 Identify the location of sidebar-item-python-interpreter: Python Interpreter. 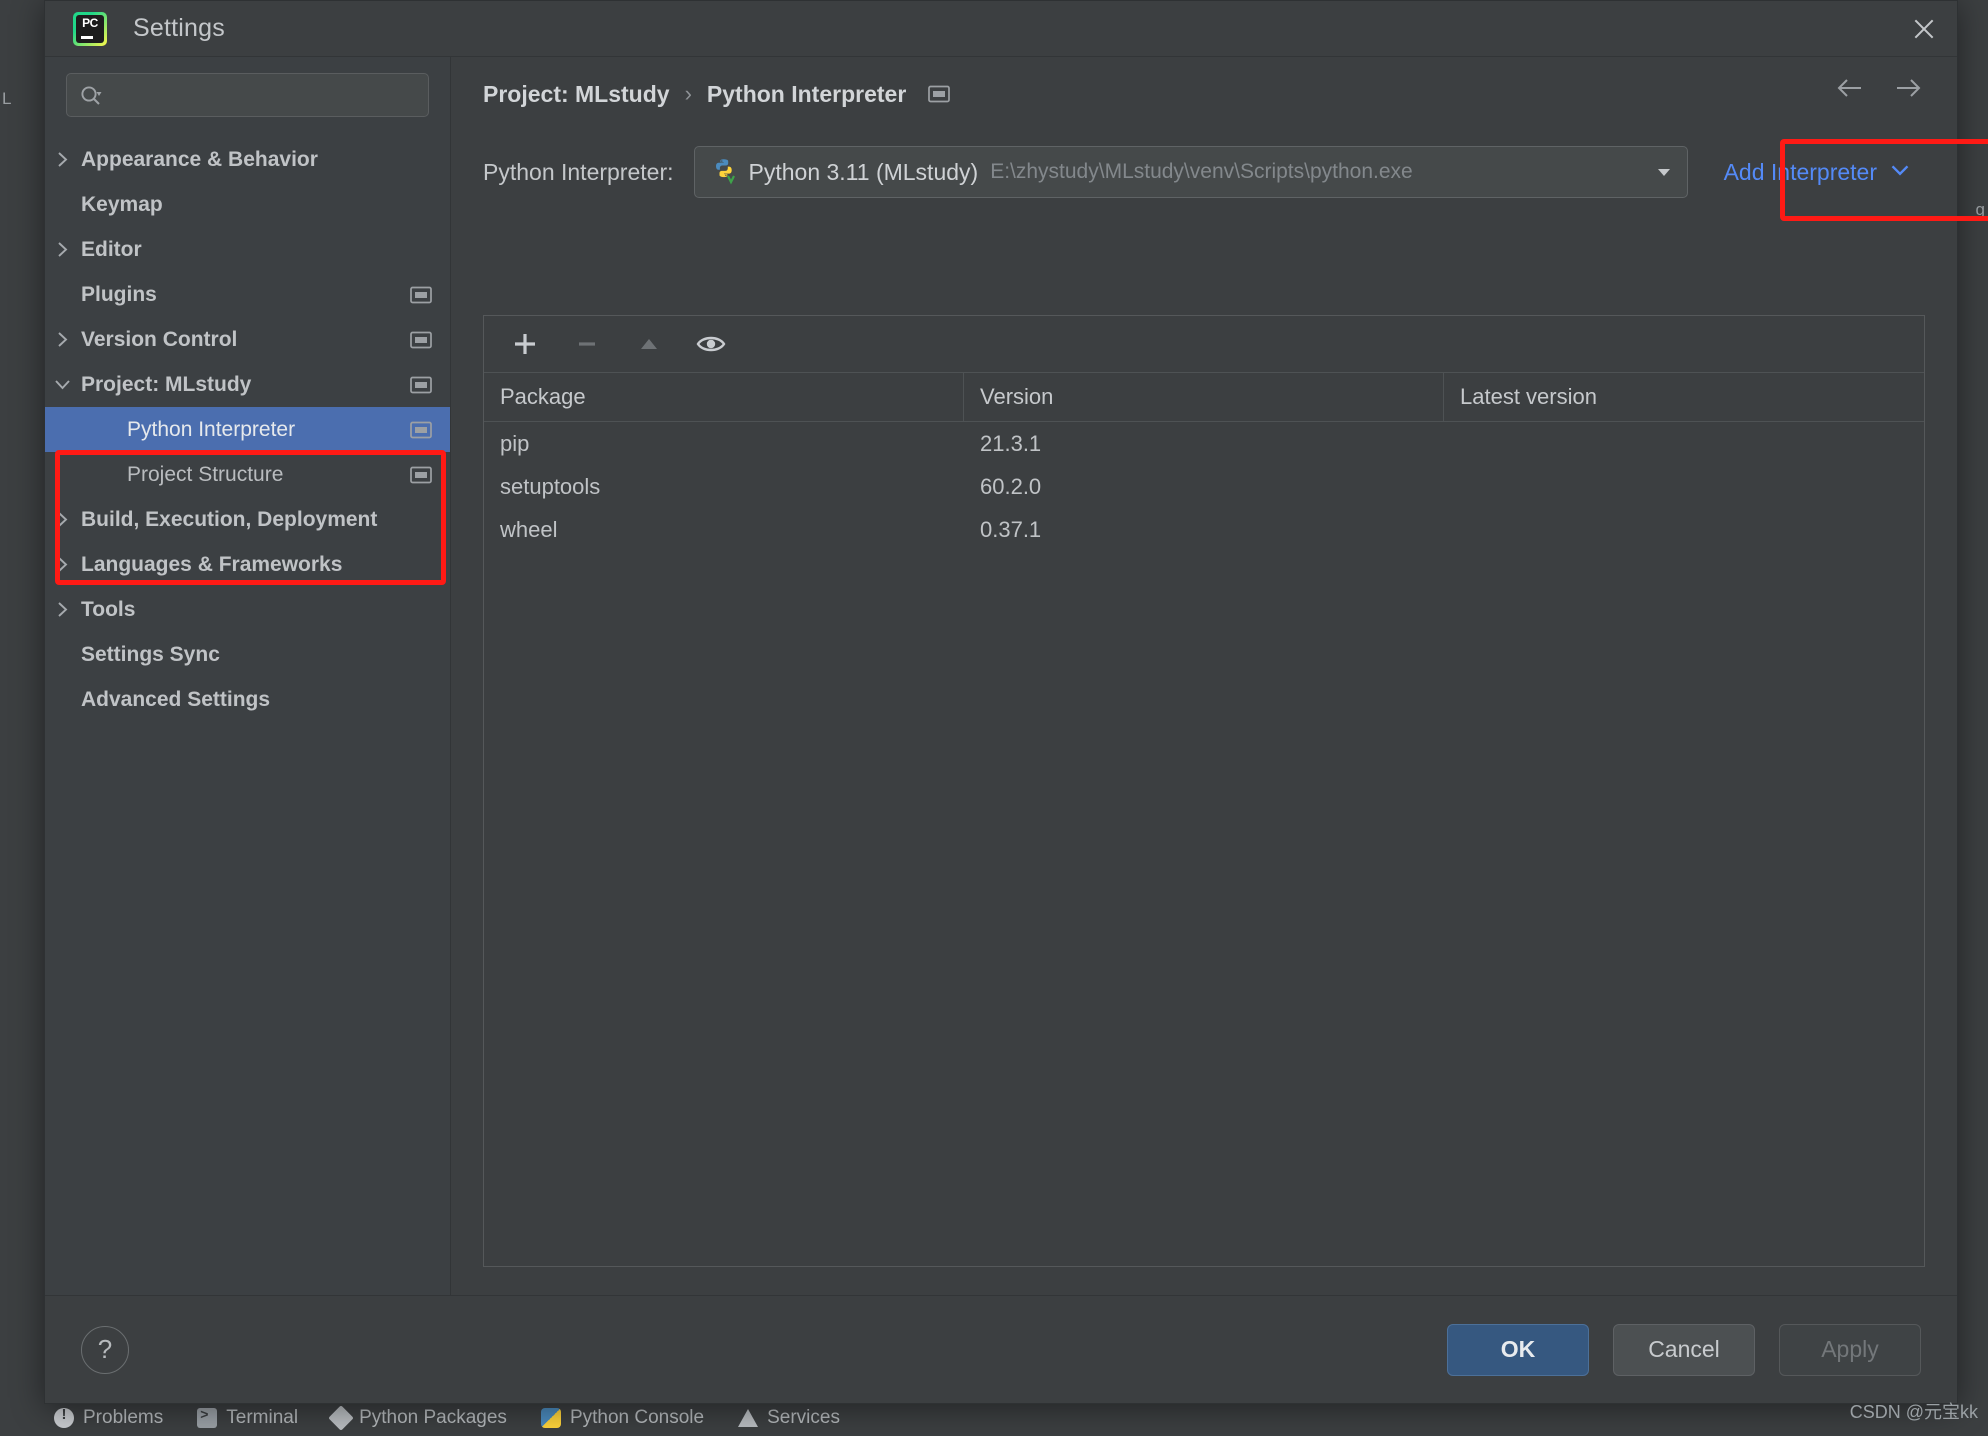
(247, 429).